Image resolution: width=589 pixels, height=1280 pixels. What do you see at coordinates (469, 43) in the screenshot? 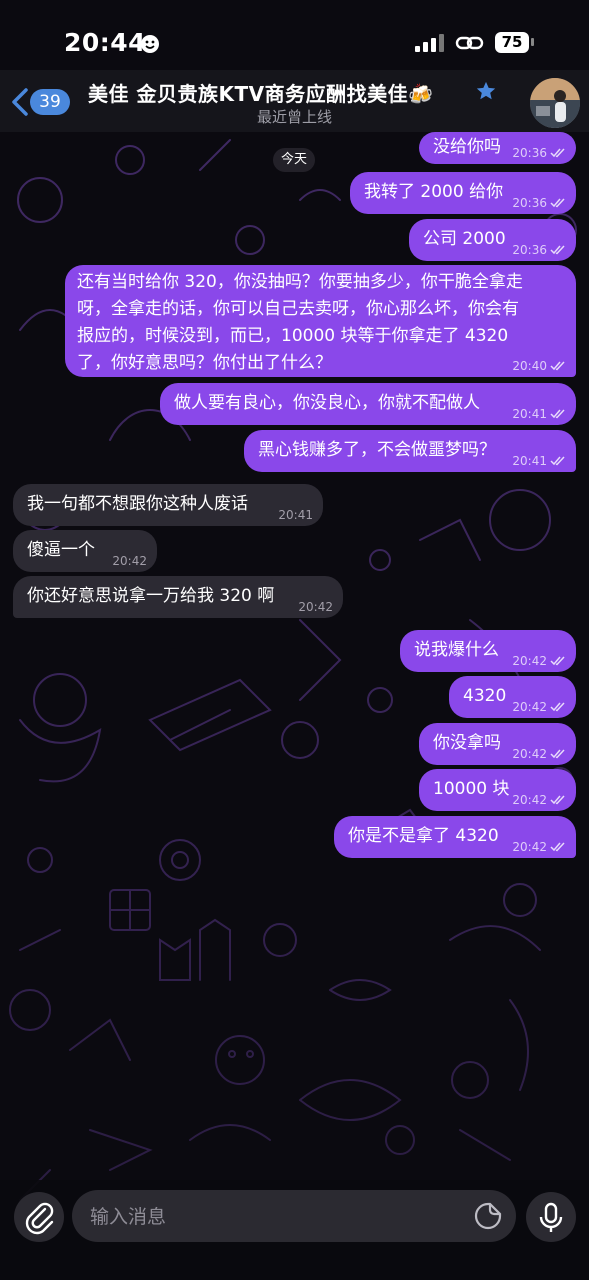
I see `link-icon` at bounding box center [469, 43].